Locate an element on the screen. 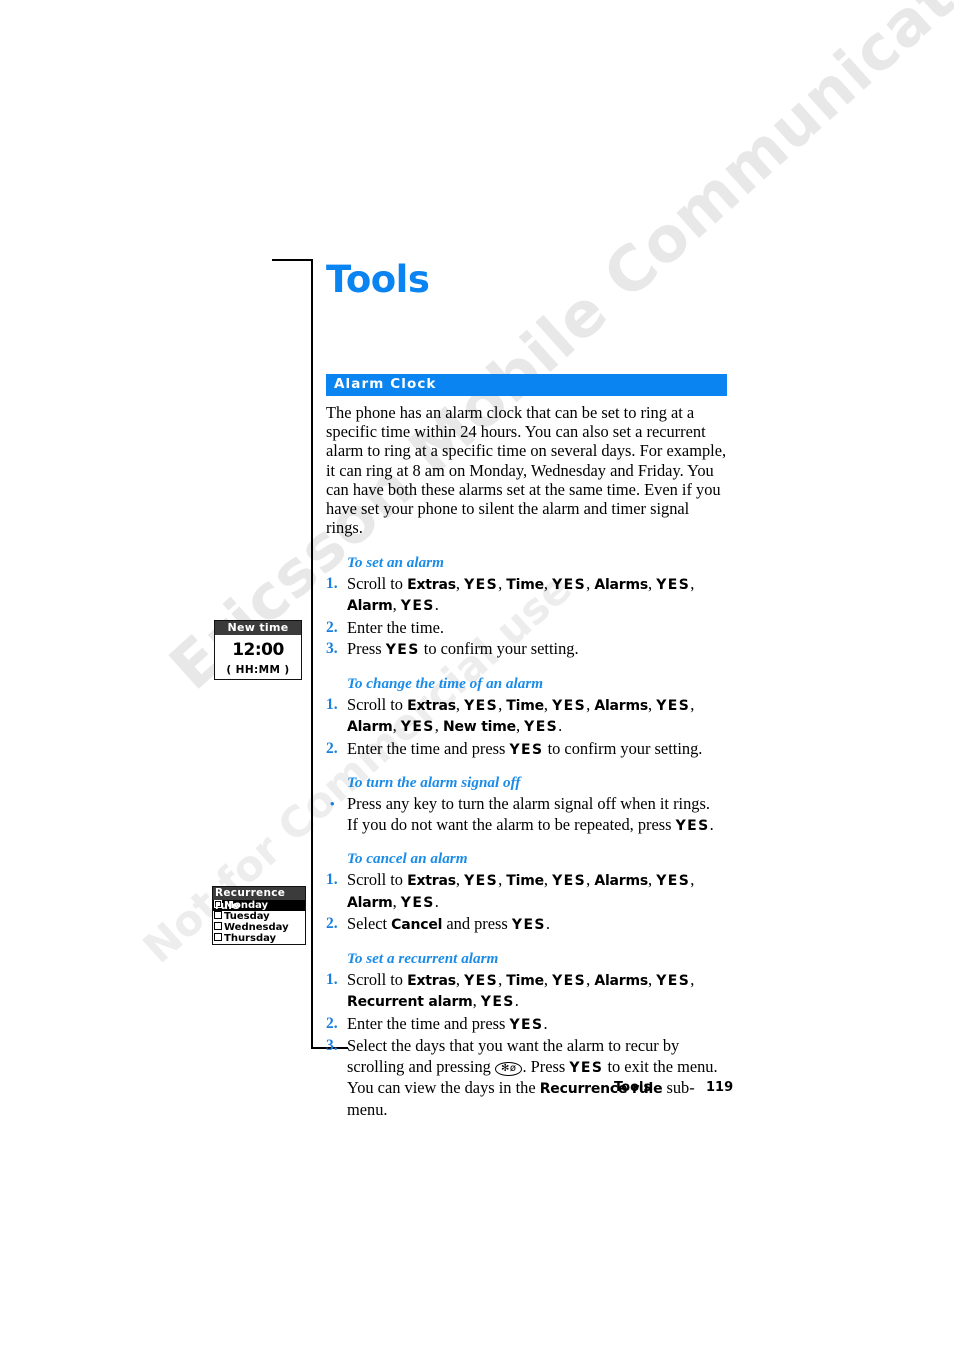 The width and height of the screenshot is (954, 1351). lcd-recurrence-row-label: Monday is located at coordinates (246, 905).